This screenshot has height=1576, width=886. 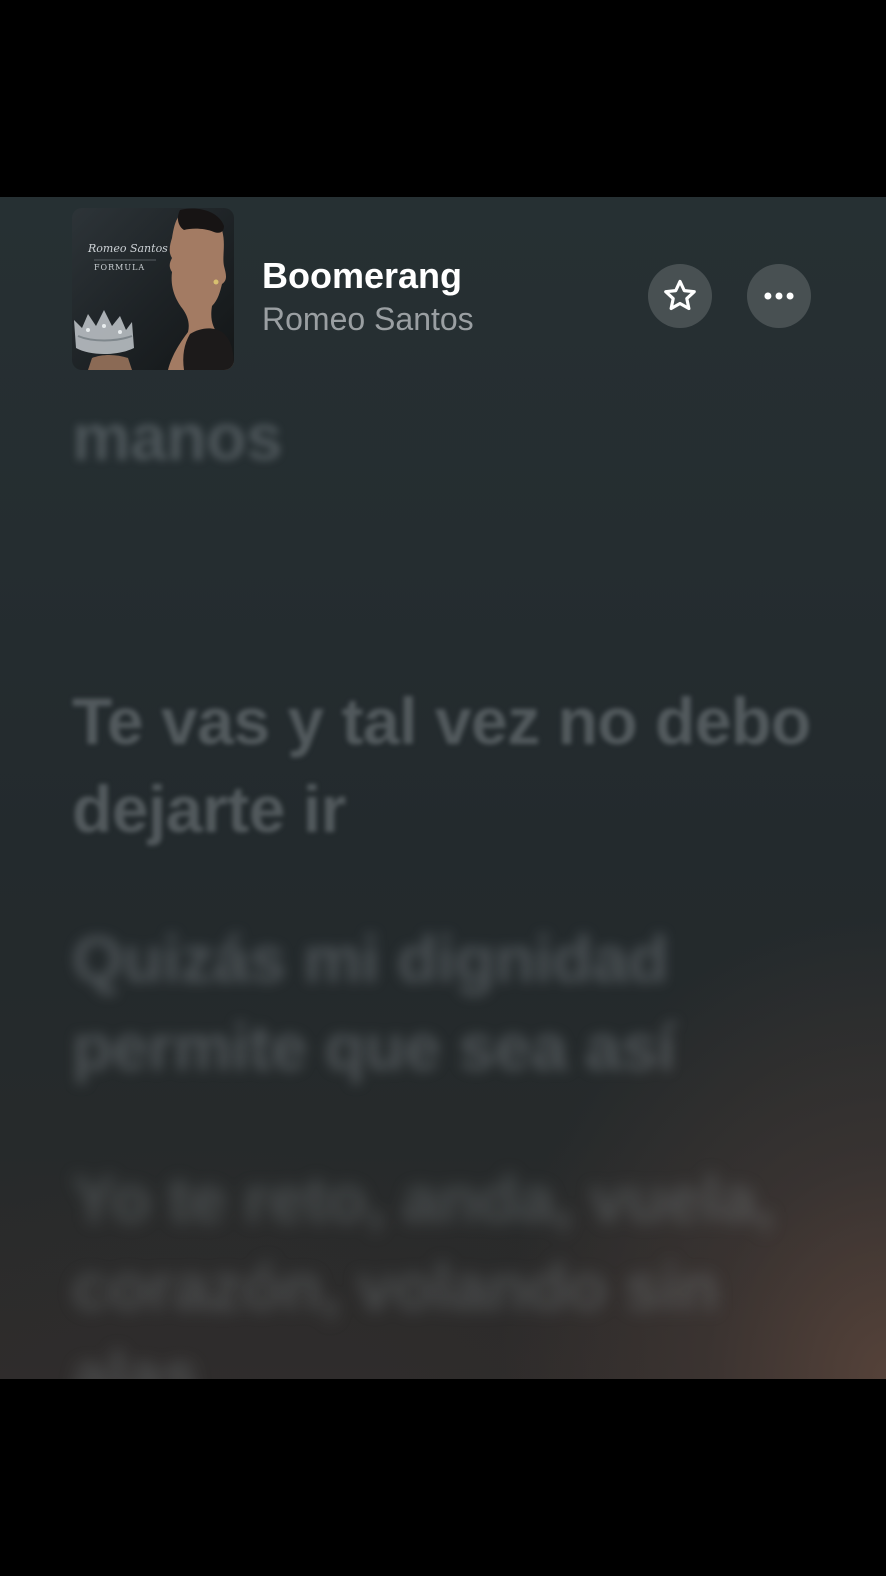 I want to click on lyric-line-next: Quizás mi dignidad permite que sea así, so click(x=452, y=1003).